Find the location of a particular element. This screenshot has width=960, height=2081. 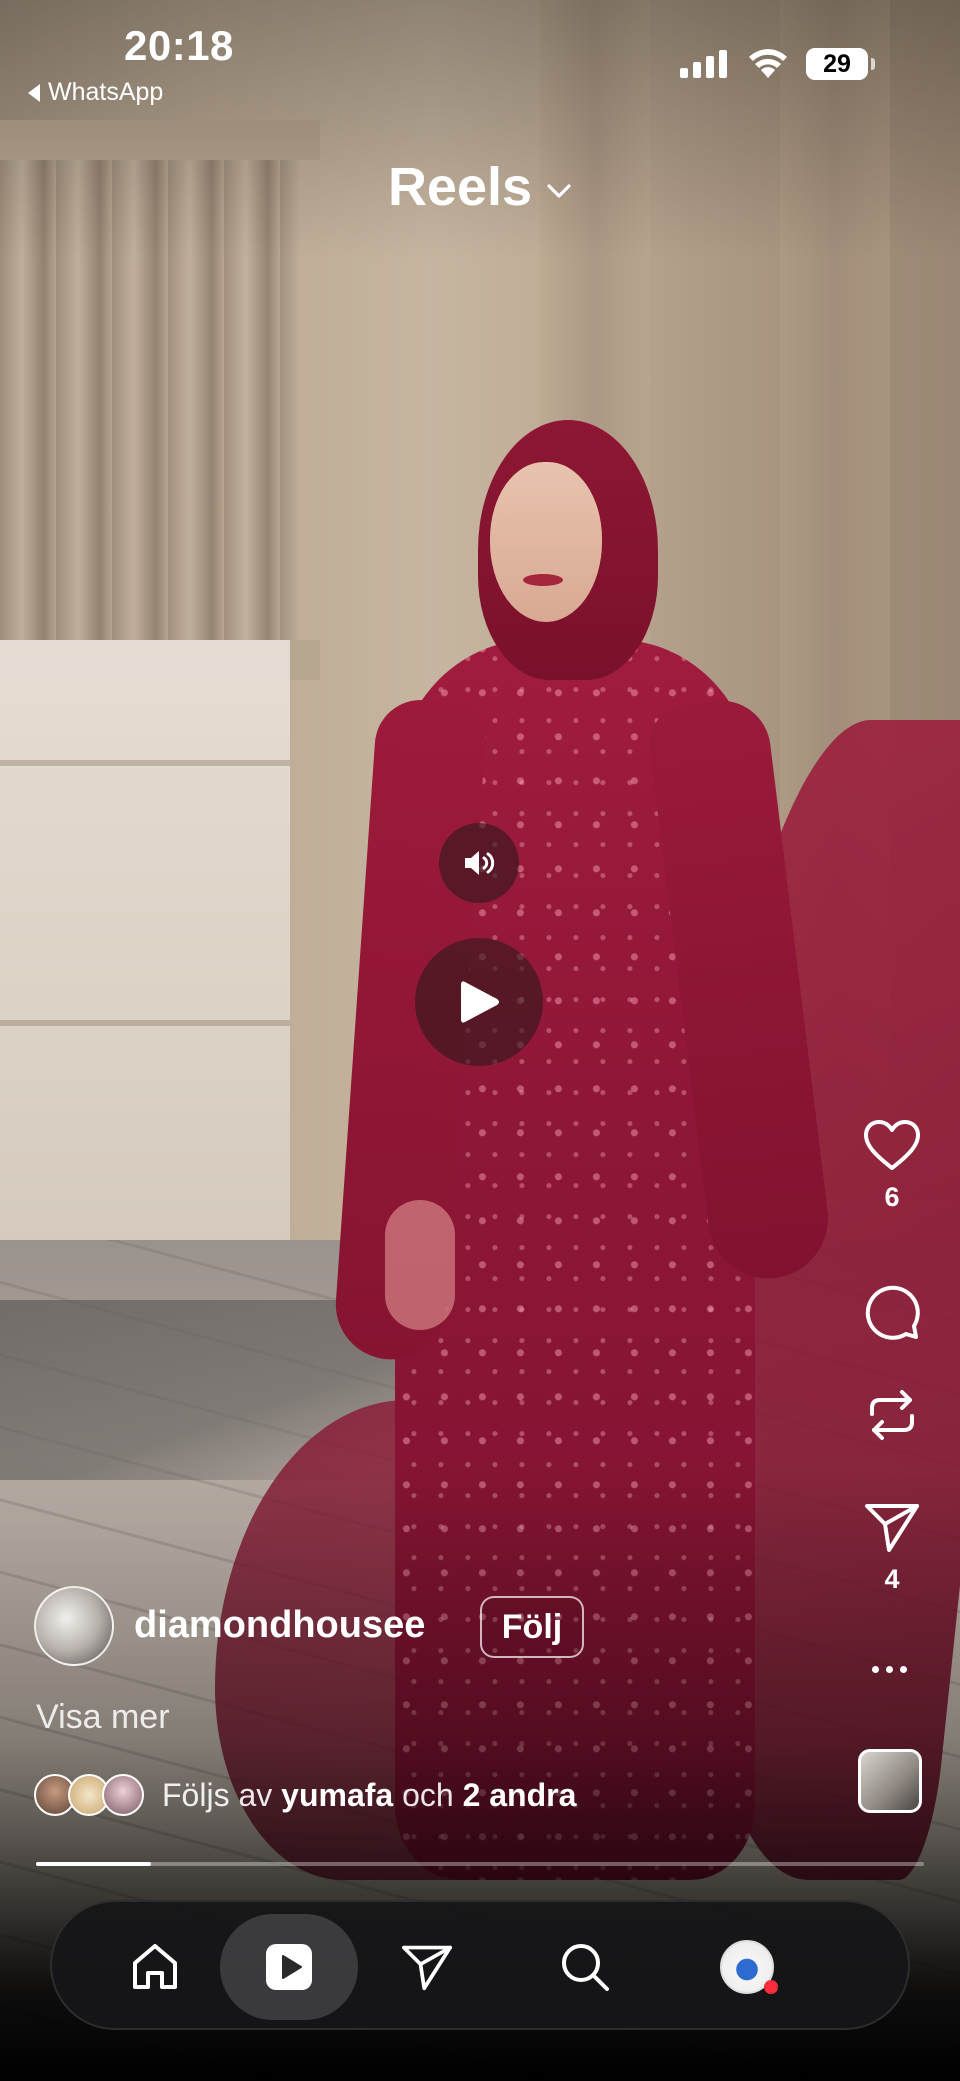

play-button is located at coordinates (479, 1002).